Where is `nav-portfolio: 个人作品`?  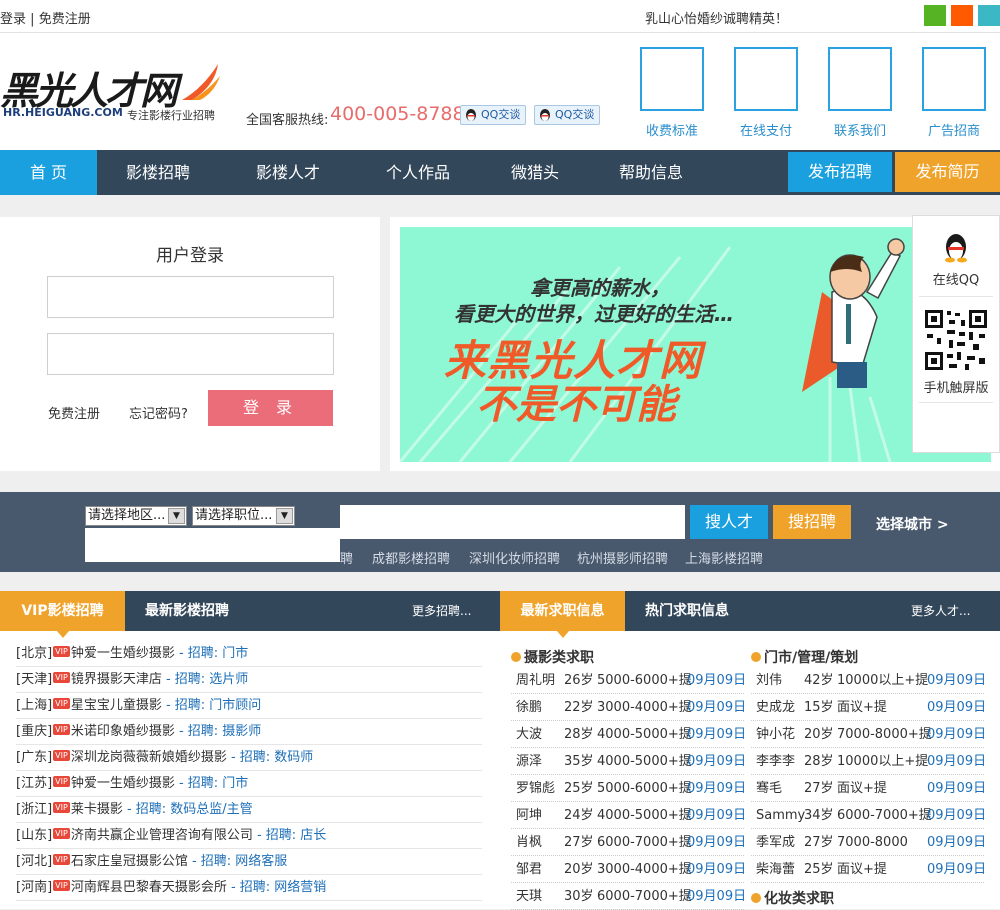
nav-portfolio: 个人作品 is located at coordinates (418, 172).